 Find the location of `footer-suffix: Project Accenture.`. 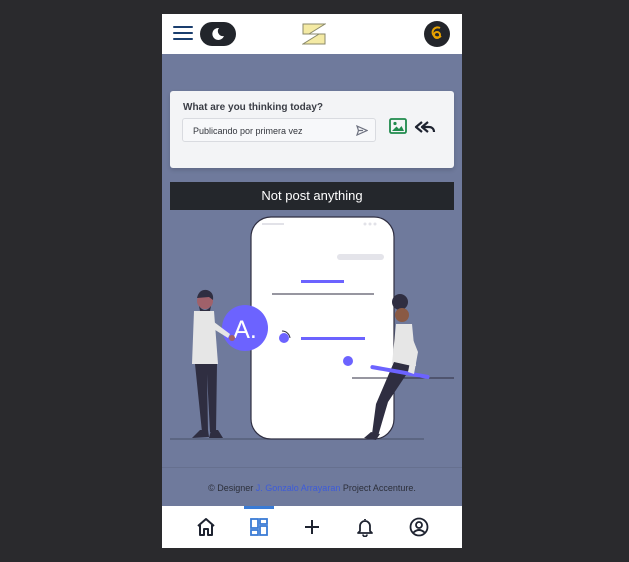

footer-suffix: Project Accenture. is located at coordinates (378, 488).